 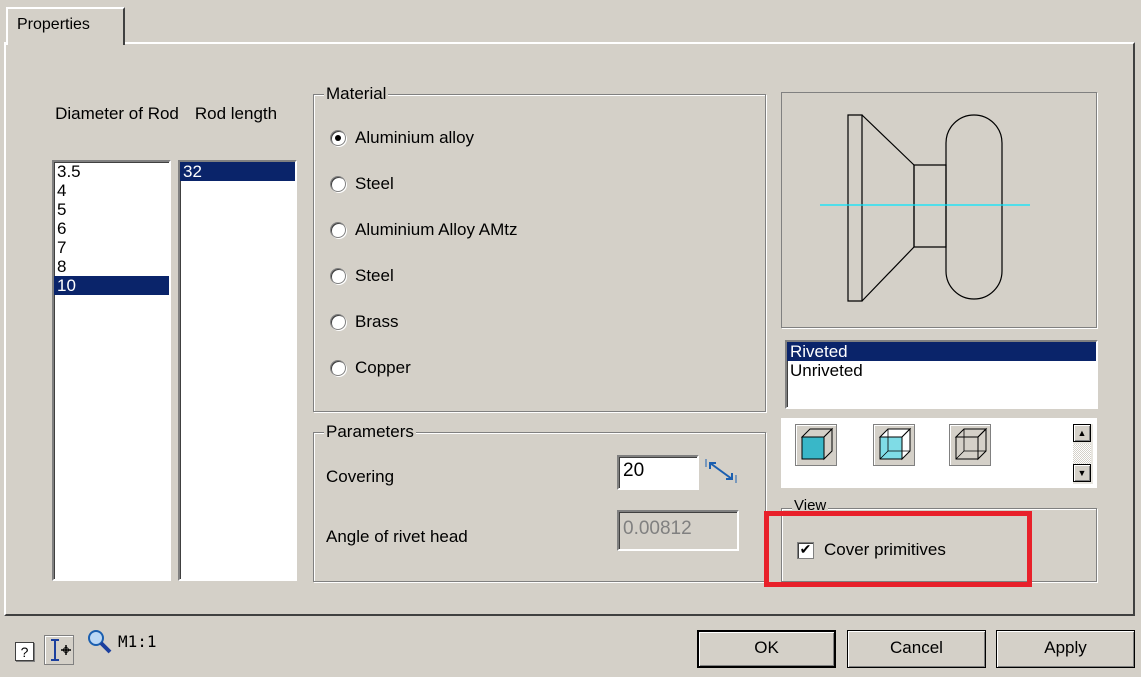 I want to click on covering-input: 20, so click(x=658, y=472).